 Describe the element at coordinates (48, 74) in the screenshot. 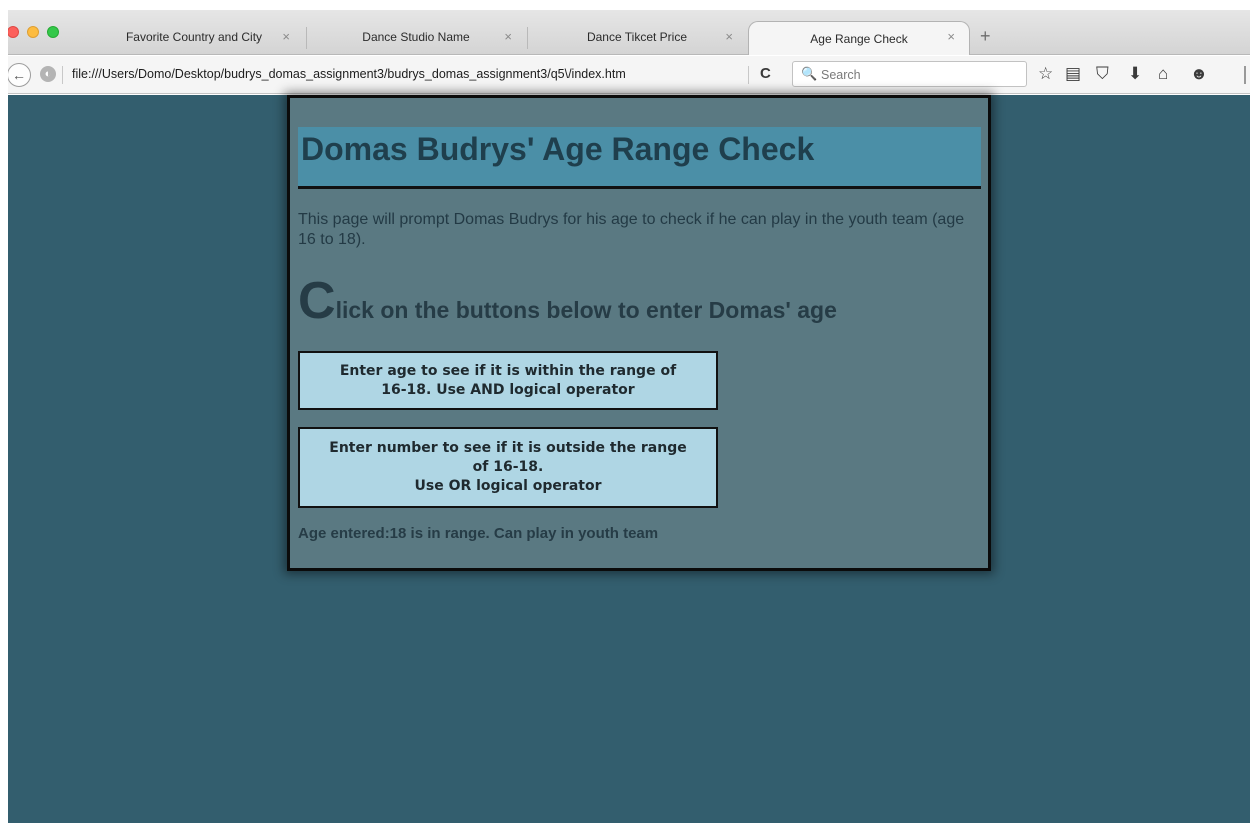

I see `site-identity-icon: ◐` at that location.